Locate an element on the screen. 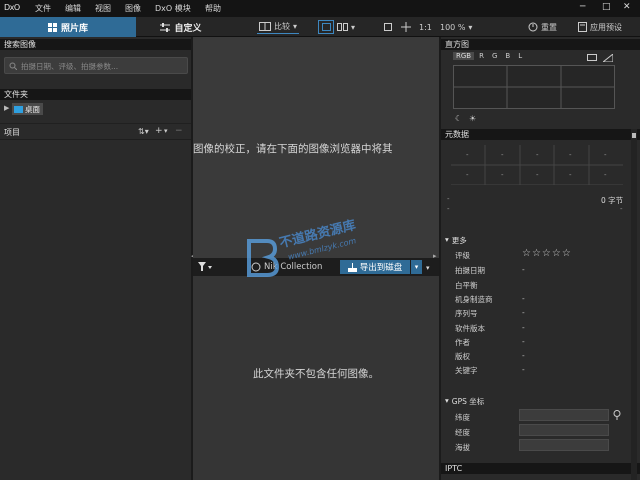  channel-r: R is located at coordinates (481, 56).